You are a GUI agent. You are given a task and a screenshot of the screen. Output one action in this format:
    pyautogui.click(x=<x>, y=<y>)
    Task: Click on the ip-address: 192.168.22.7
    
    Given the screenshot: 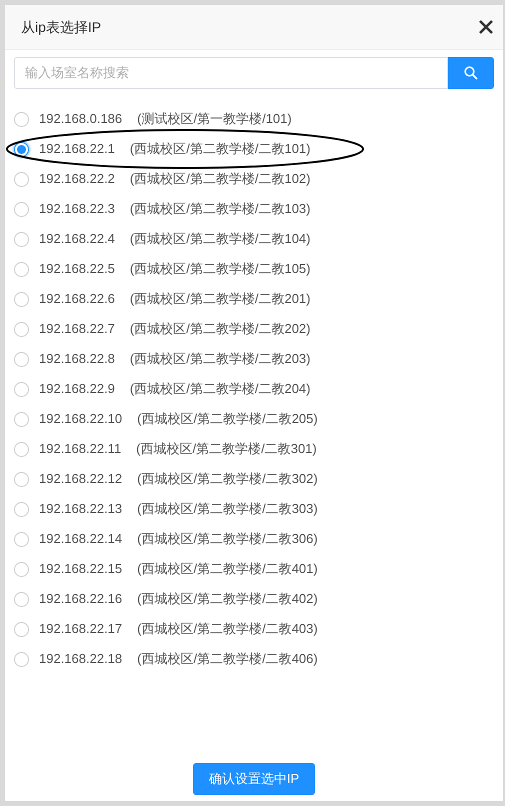 What is the action you would take?
    pyautogui.click(x=77, y=329)
    